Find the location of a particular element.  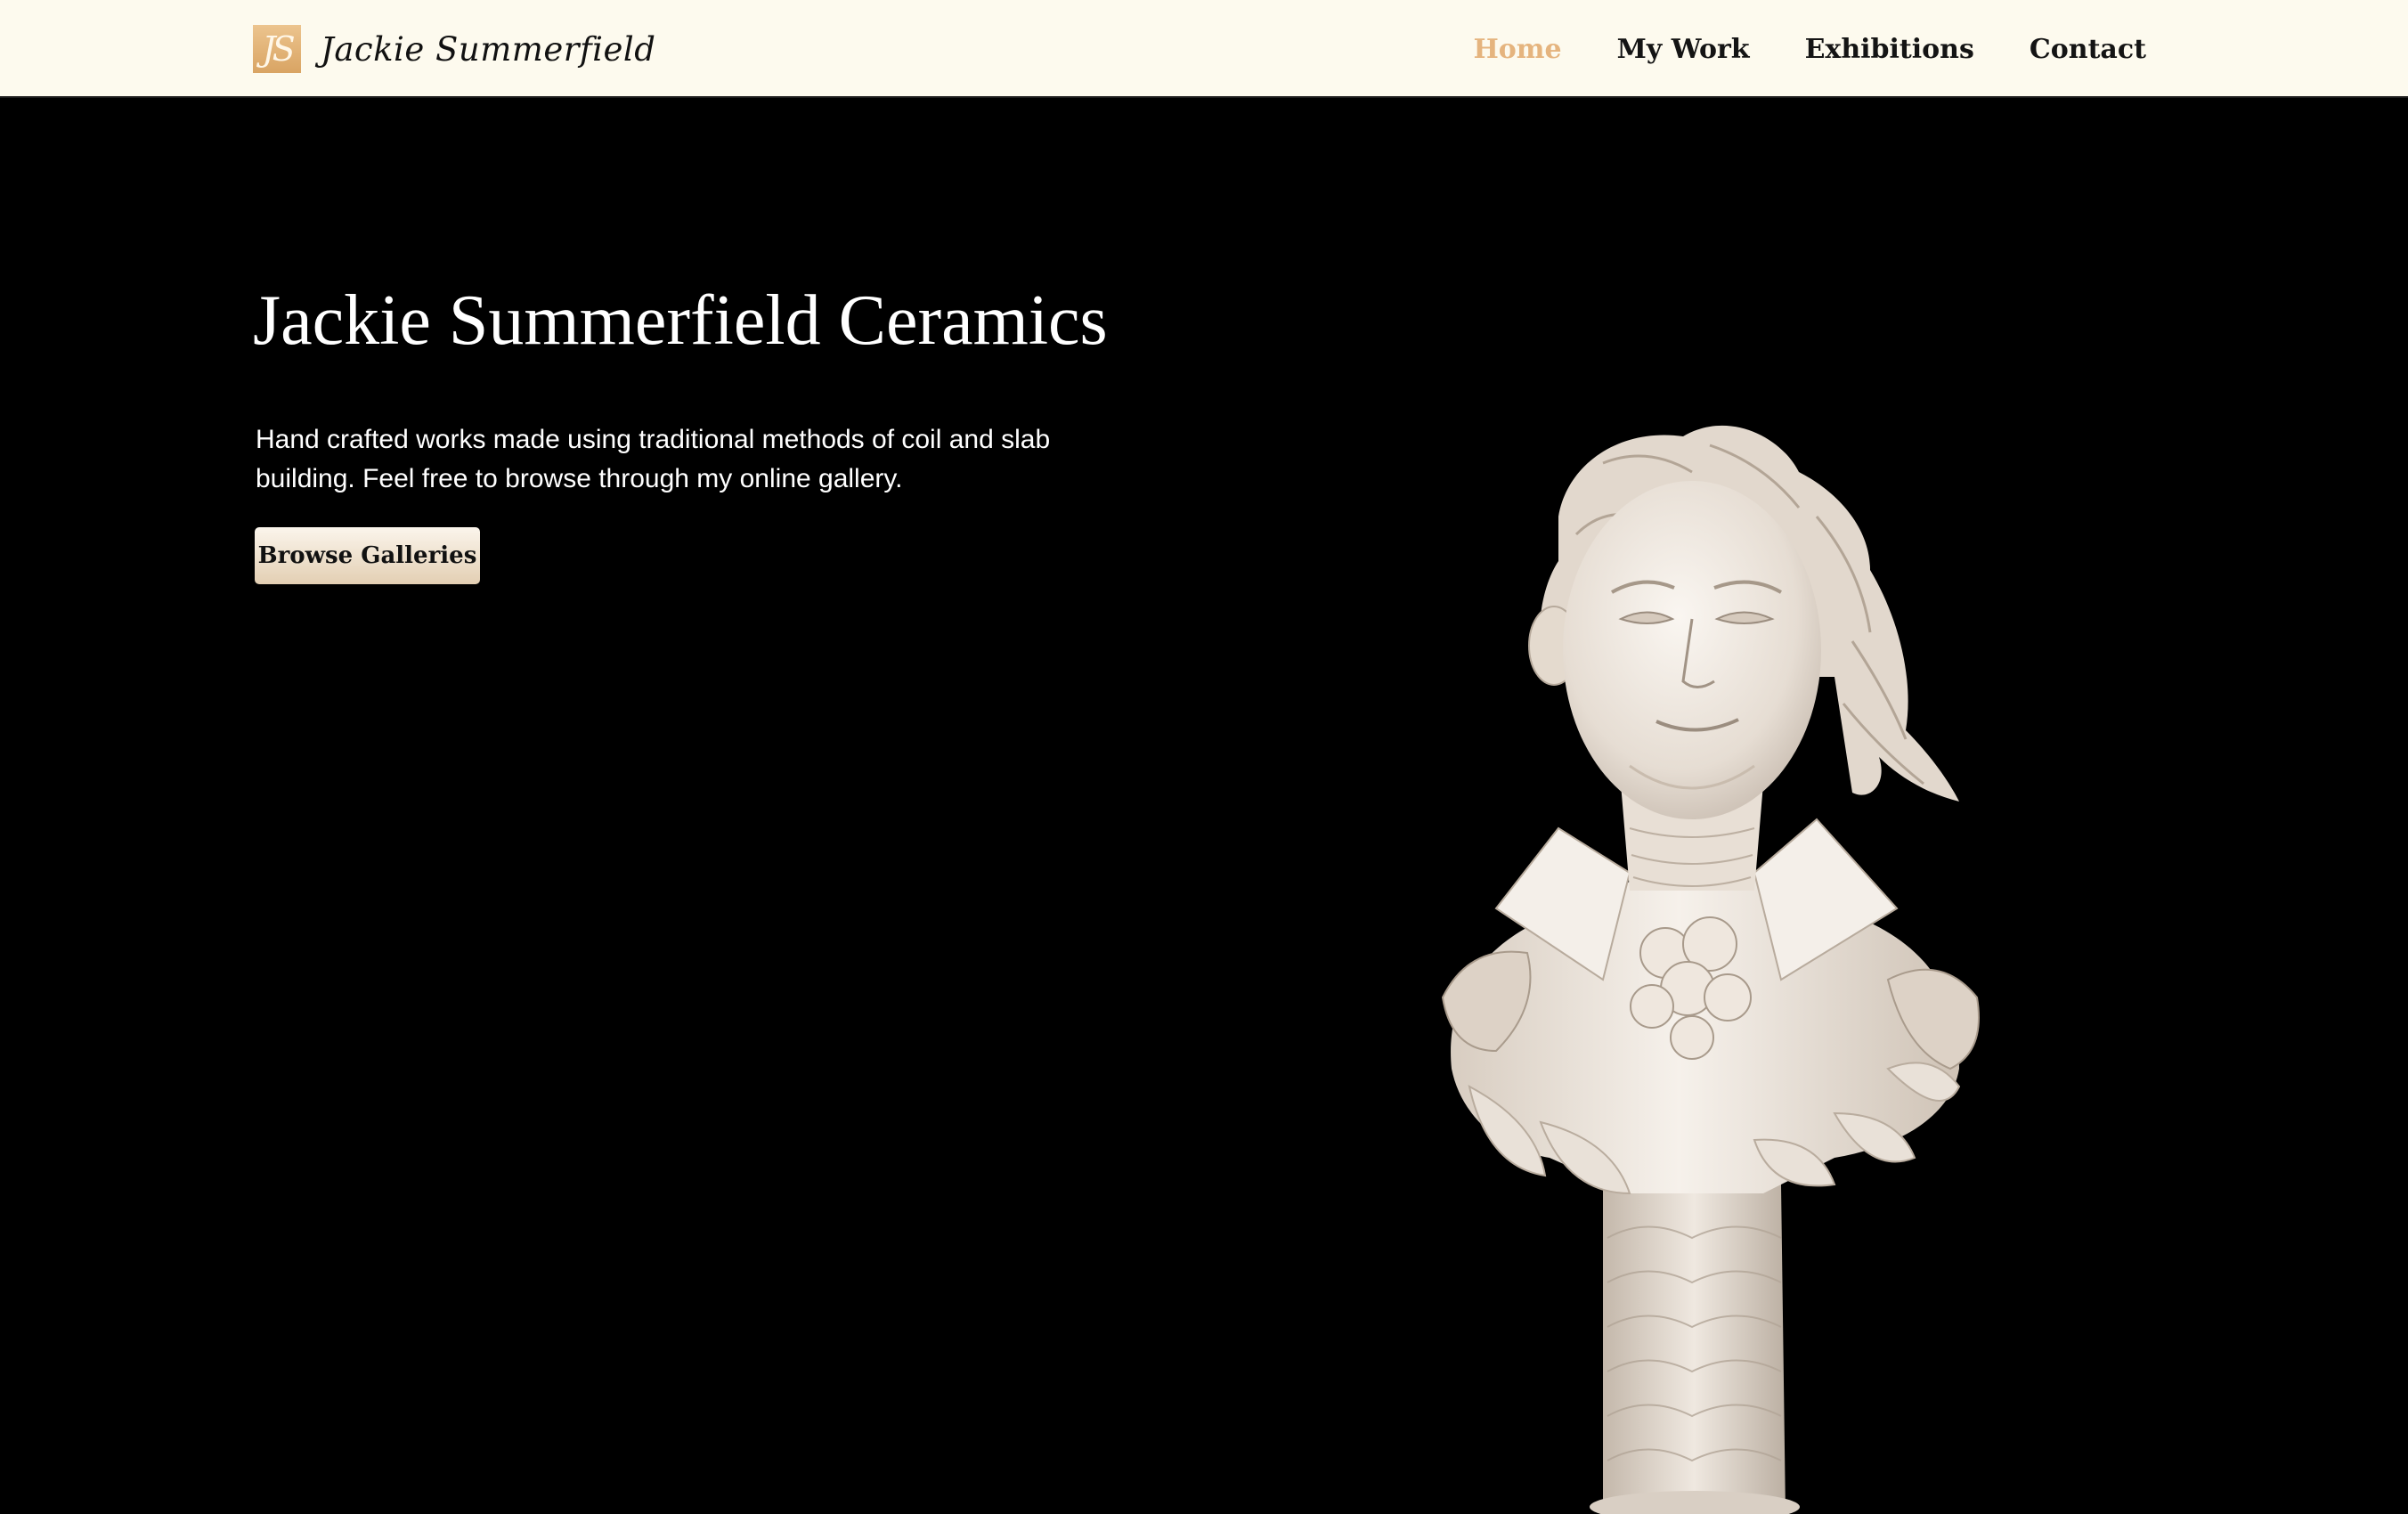

brand-home-link: JS Jackie Summerfield is located at coordinates (454, 49).